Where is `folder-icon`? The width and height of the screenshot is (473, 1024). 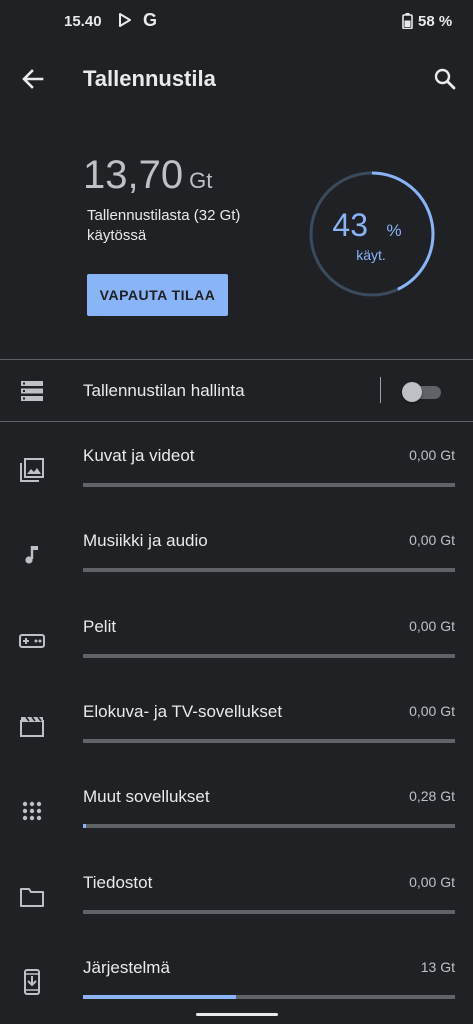
folder-icon is located at coordinates (32, 897).